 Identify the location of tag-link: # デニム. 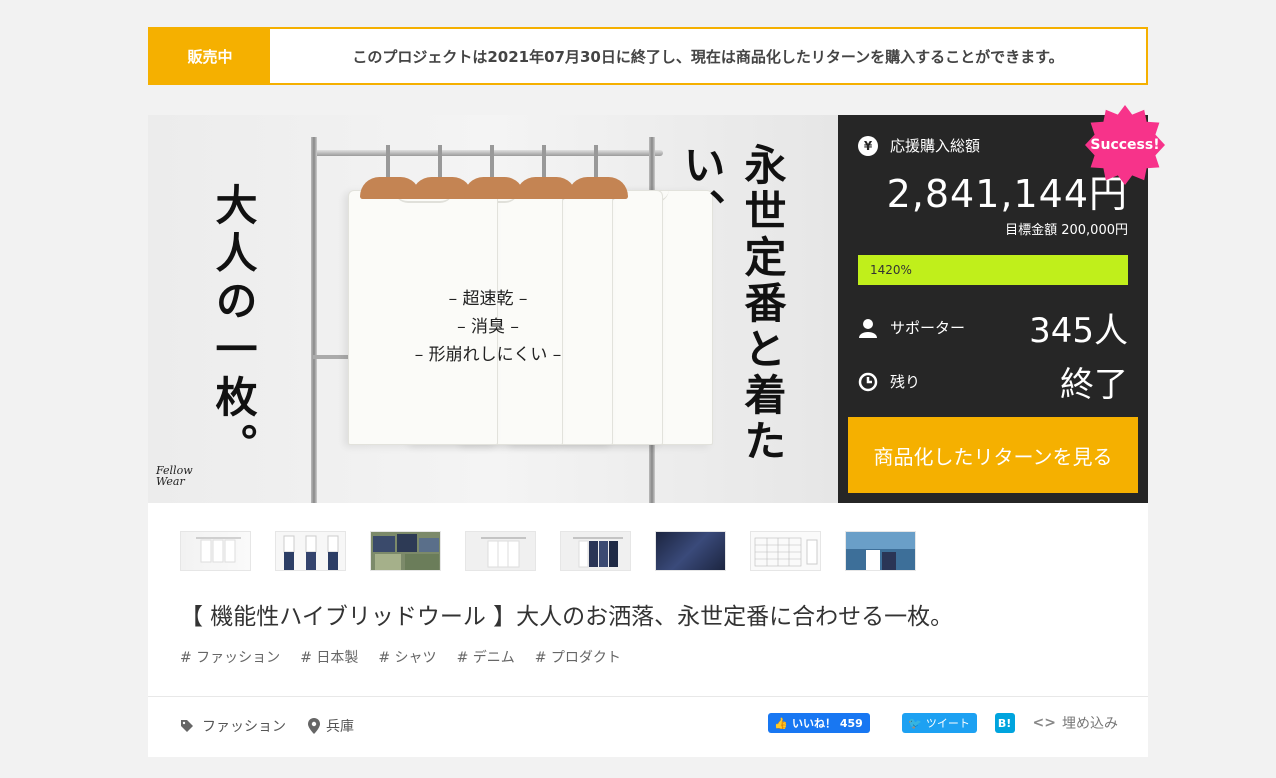
(486, 657).